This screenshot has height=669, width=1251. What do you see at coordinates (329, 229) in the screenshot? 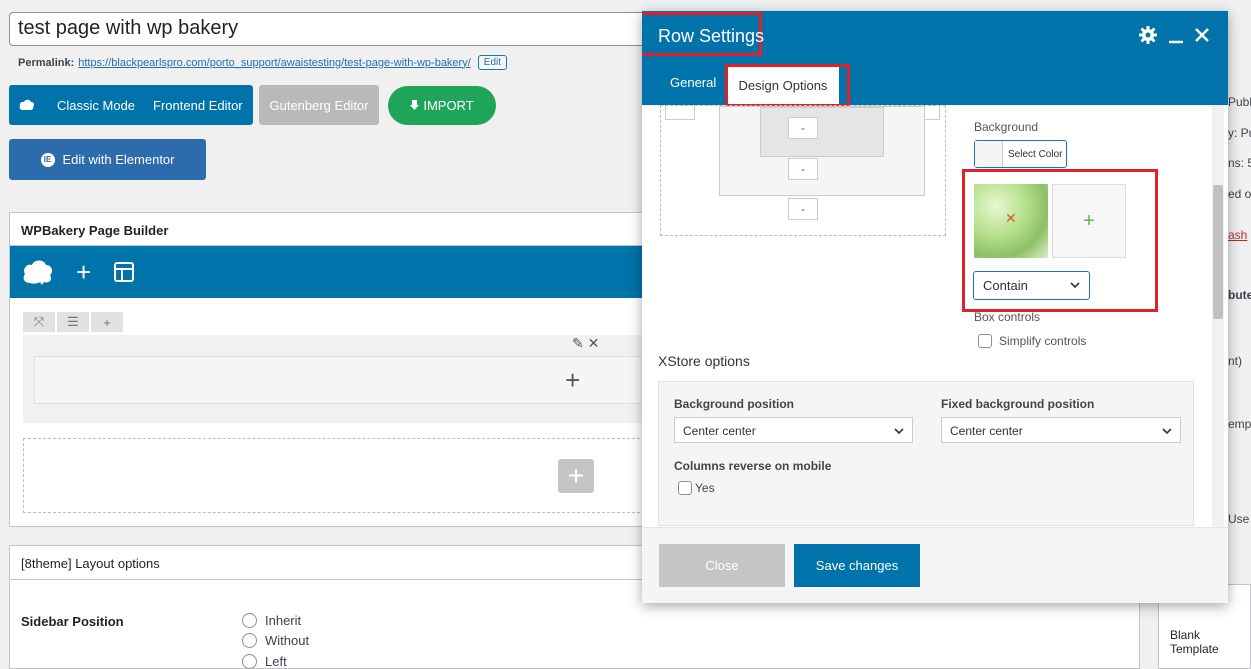
I see `wpbakery-title: WPBakery Page Builder` at bounding box center [329, 229].